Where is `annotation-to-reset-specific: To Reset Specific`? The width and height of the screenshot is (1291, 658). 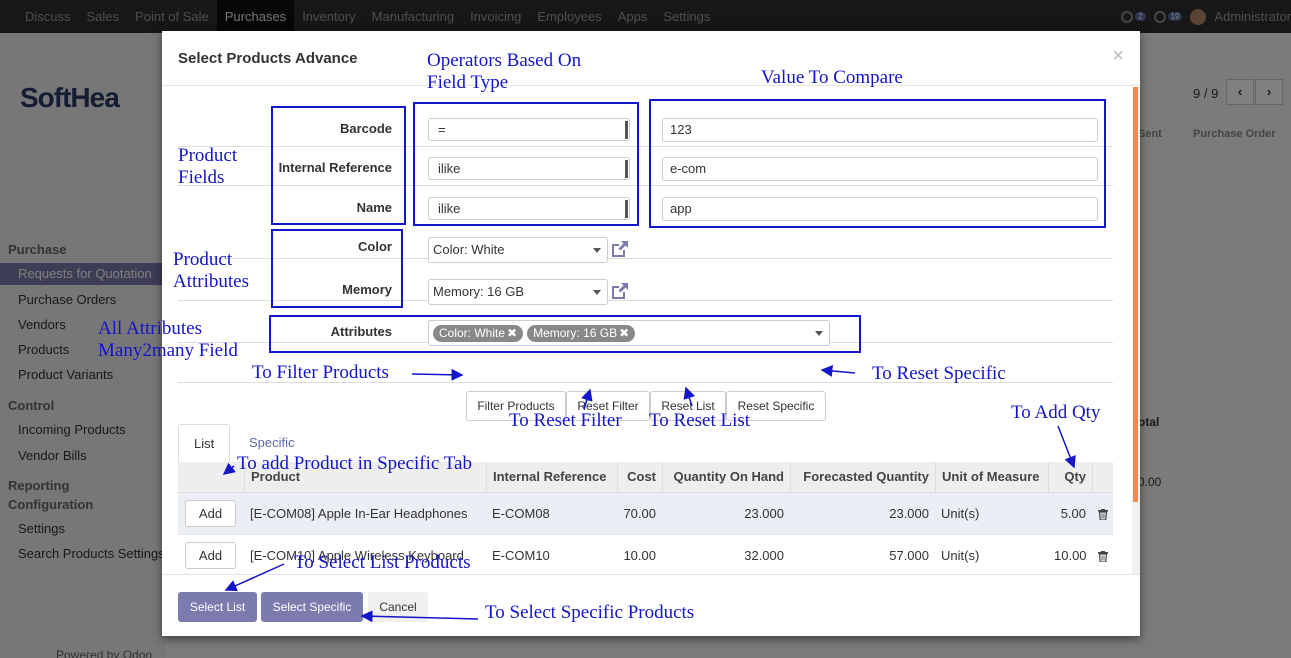
annotation-to-reset-specific: To Reset Specific is located at coordinates (939, 373).